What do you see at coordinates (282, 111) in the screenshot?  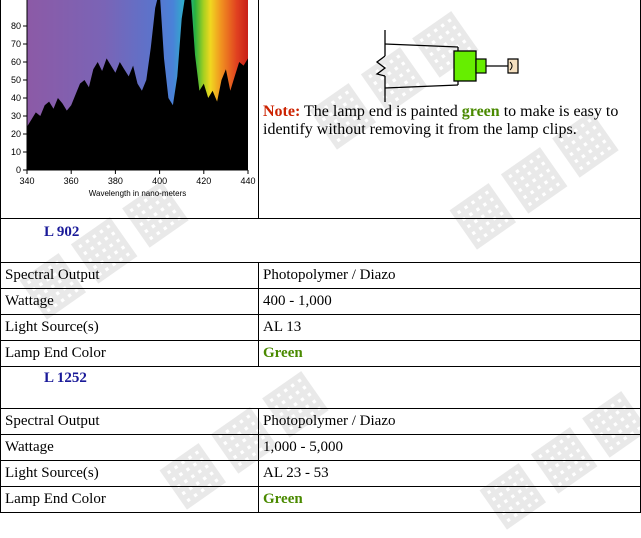 I see `note-label: Note:` at bounding box center [282, 111].